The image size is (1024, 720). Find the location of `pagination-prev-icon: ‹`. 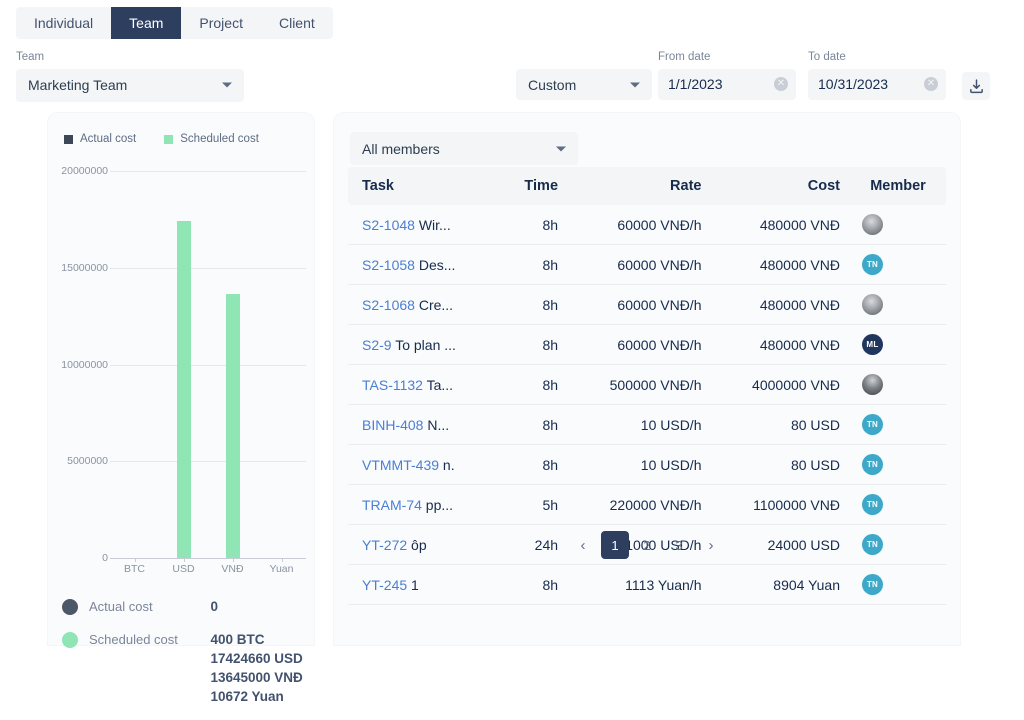

pagination-prev-icon: ‹ is located at coordinates (583, 545).